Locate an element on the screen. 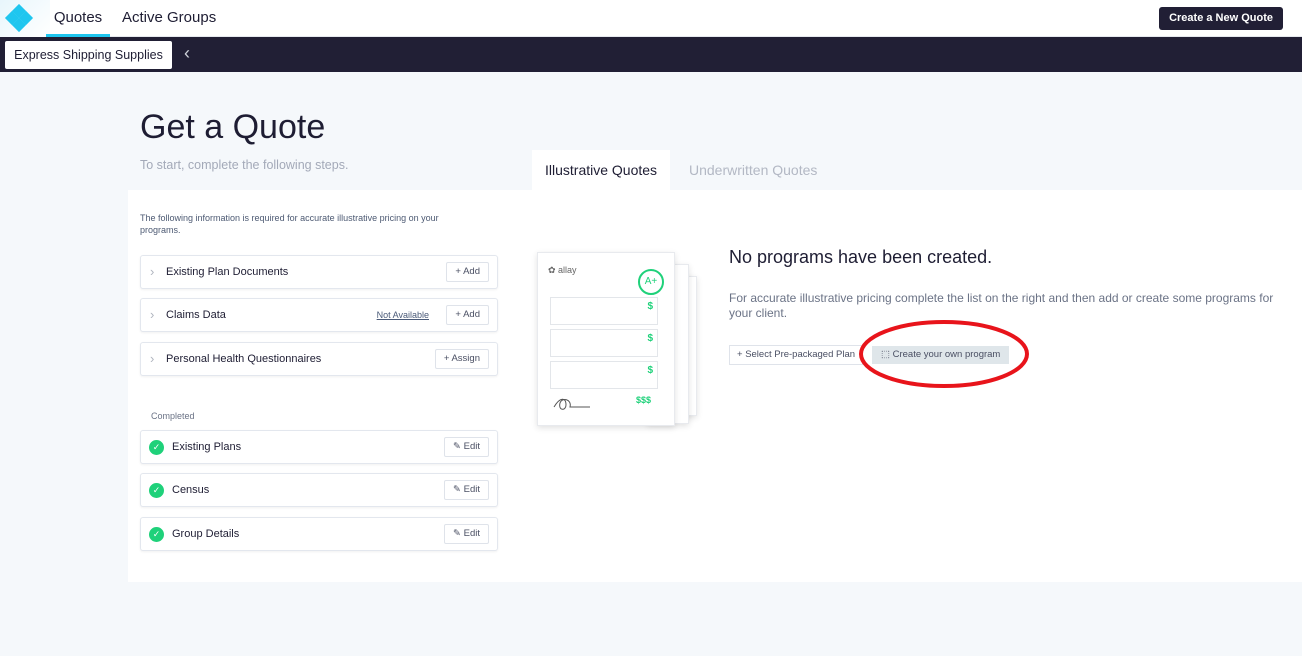  empty-state-title: No programs have been created. is located at coordinates (861, 257).